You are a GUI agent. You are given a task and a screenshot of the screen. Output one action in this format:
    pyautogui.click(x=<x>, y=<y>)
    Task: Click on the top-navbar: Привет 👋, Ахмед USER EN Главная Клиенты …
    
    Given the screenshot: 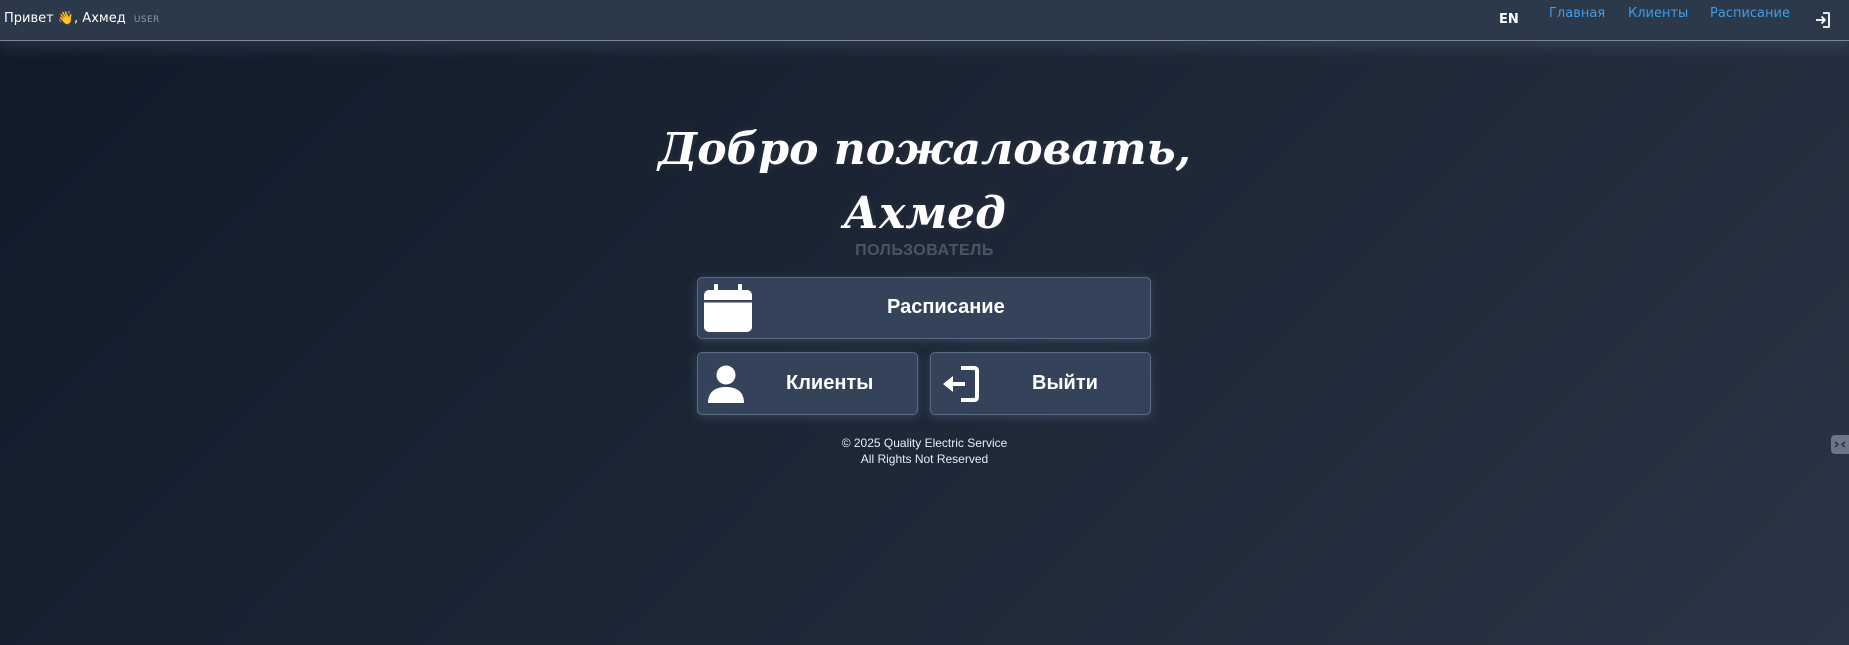 What is the action you would take?
    pyautogui.click(x=924, y=20)
    